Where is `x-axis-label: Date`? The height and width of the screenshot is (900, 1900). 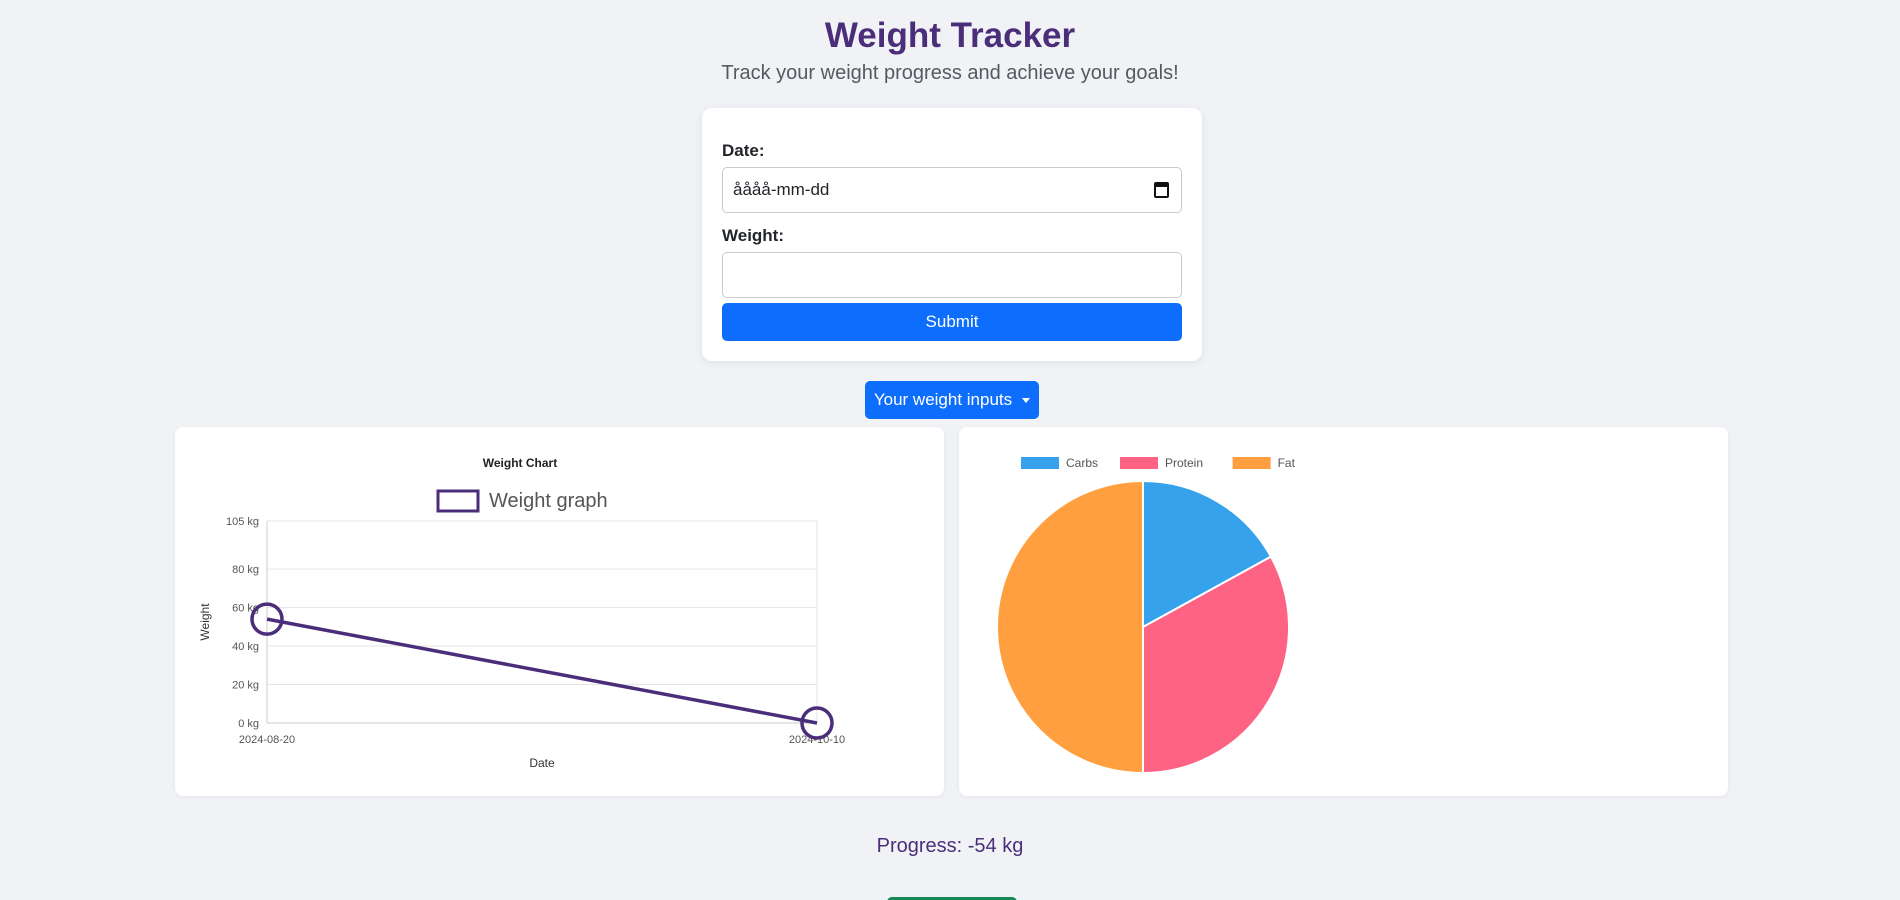
x-axis-label: Date is located at coordinates (542, 763).